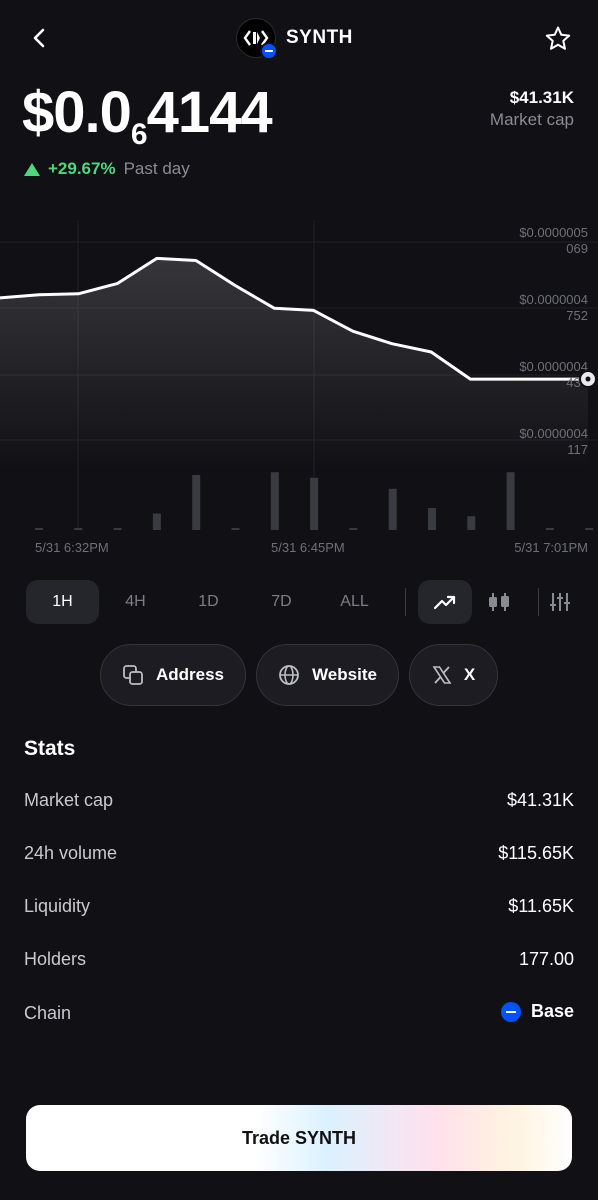 Image resolution: width=598 pixels, height=1200 pixels. What do you see at coordinates (69, 800) in the screenshot?
I see `stat-label-market-cap: Market cap` at bounding box center [69, 800].